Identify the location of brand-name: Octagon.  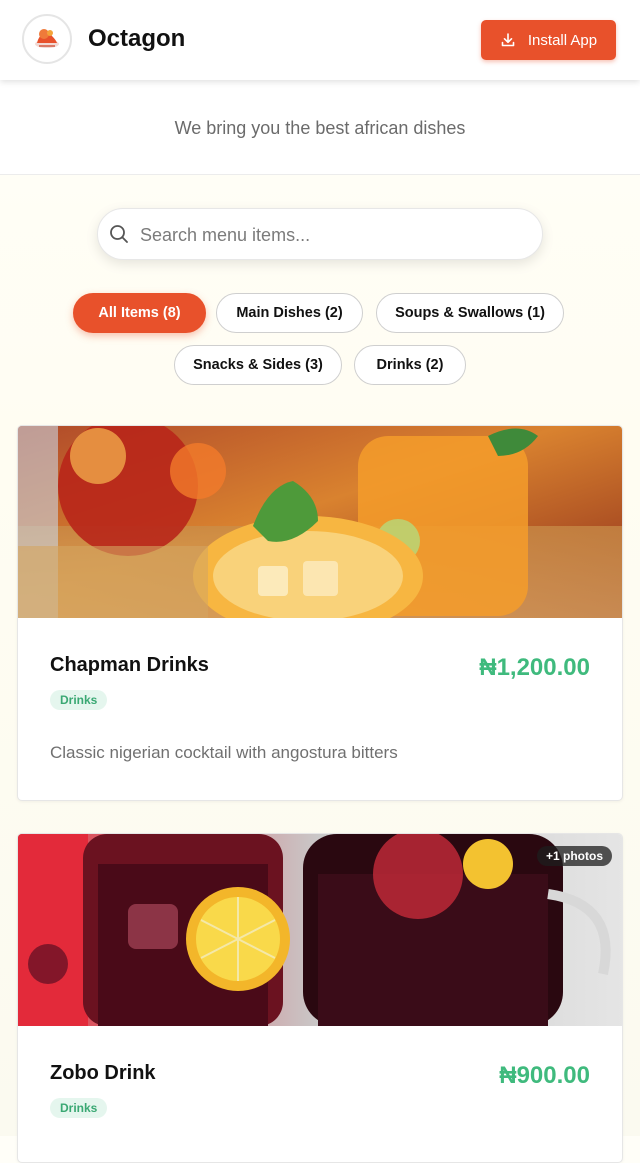
(137, 38).